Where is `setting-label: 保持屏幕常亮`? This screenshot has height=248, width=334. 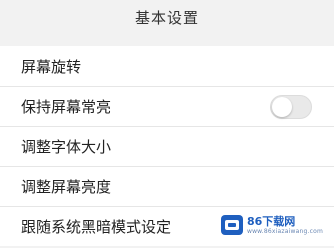 setting-label: 保持屏幕常亮 is located at coordinates (66, 107).